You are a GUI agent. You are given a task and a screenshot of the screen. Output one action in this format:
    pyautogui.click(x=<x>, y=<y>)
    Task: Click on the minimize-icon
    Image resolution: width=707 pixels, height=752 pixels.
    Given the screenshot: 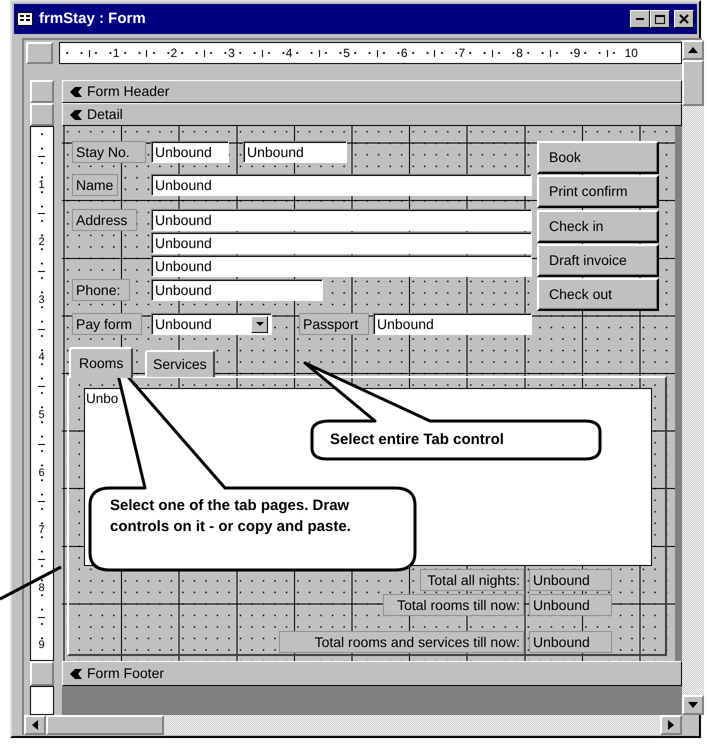 What is the action you would take?
    pyautogui.click(x=640, y=19)
    